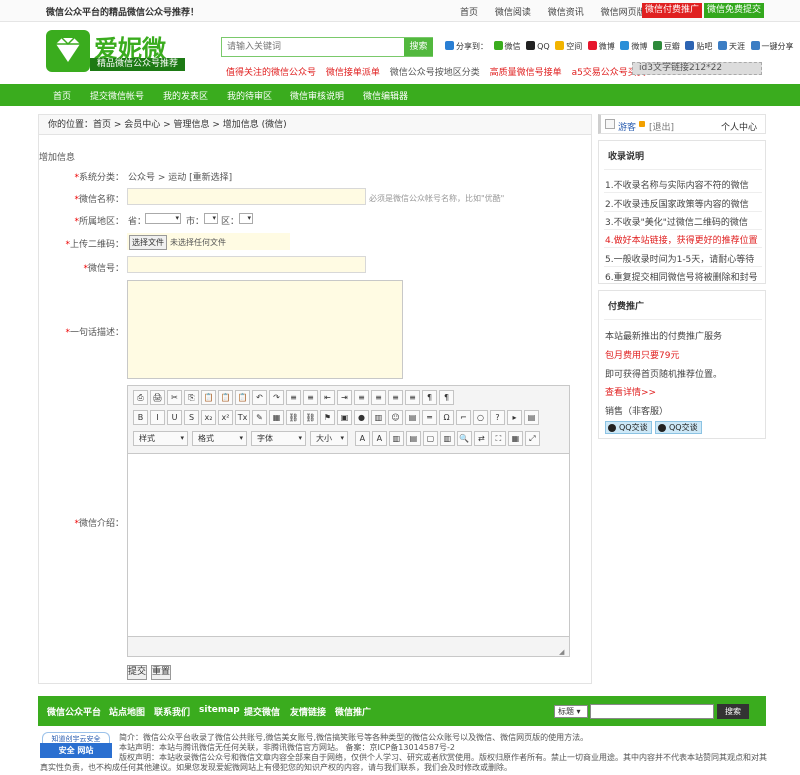  What do you see at coordinates (259, 397) in the screenshot?
I see `editor-tool-icon: ↶` at bounding box center [259, 397].